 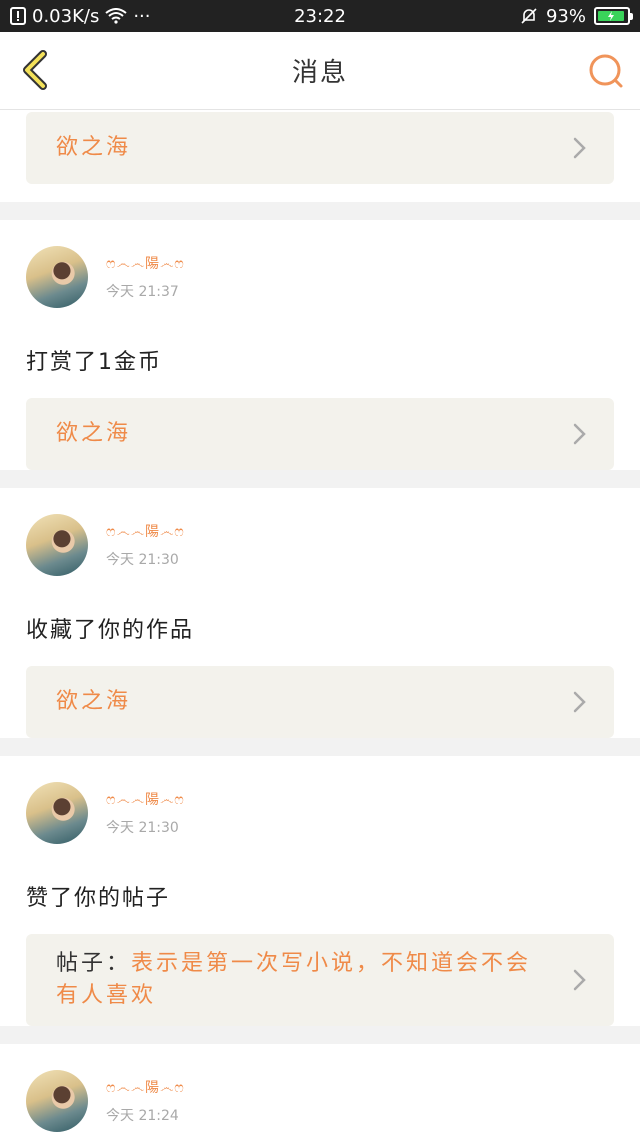 What do you see at coordinates (613, 16) in the screenshot?
I see `battery-icon` at bounding box center [613, 16].